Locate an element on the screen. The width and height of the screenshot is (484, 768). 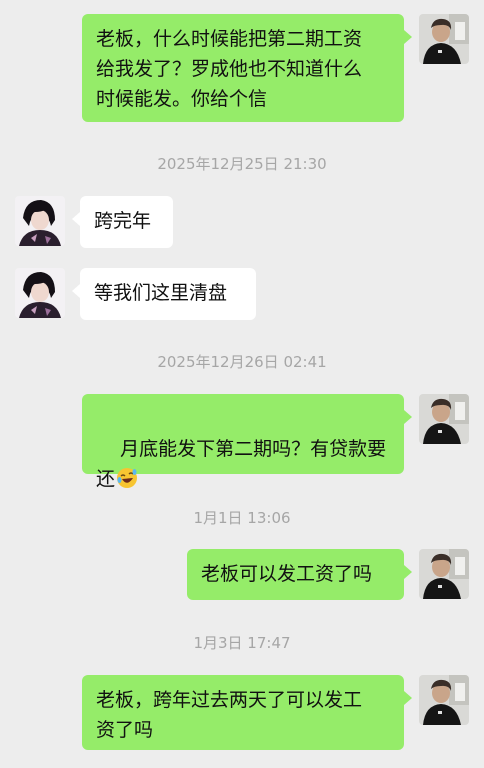
message-bubble-outgoing: 月底能发下第二期吗？有贷款要 还 is located at coordinates (247, 442).